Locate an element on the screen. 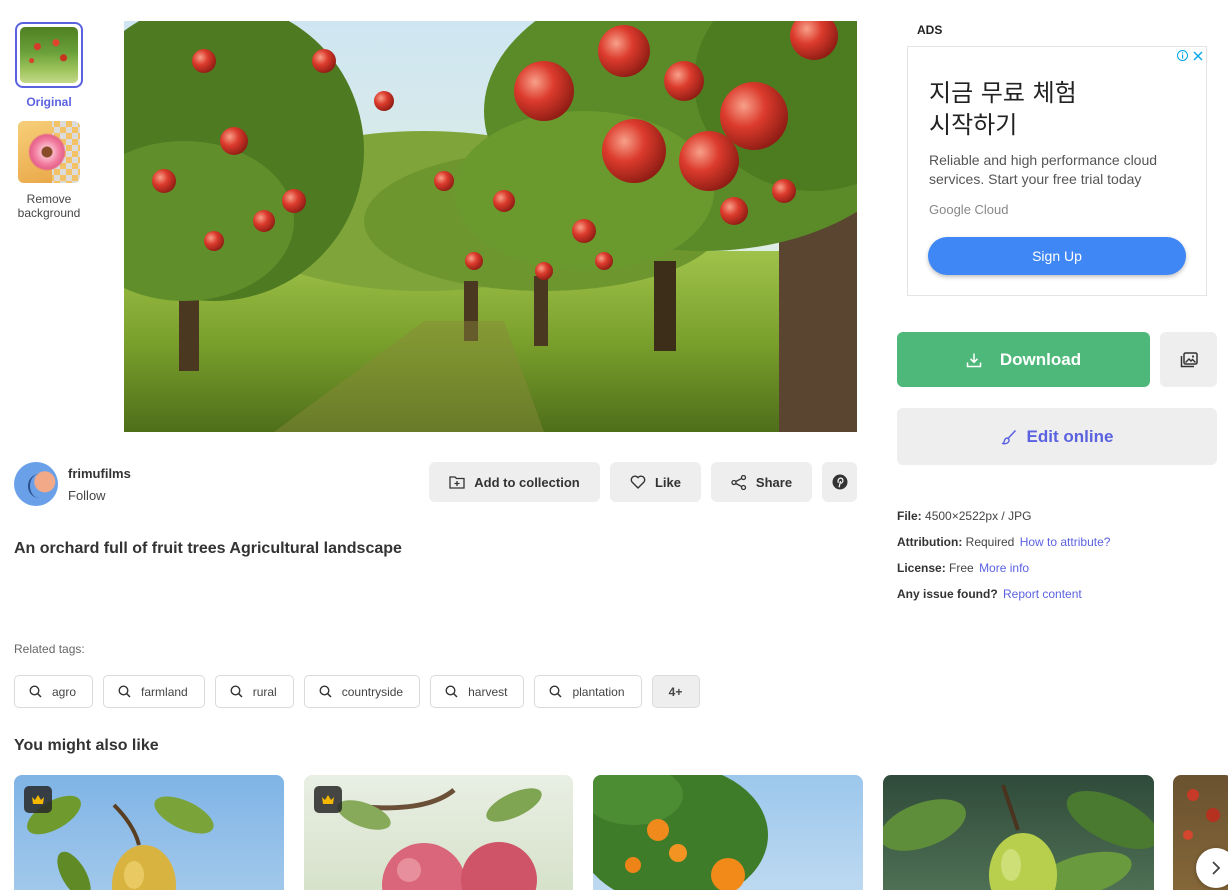 Image resolution: width=1228 pixels, height=890 pixels. add-to-collection-label: Add to collection is located at coordinates (527, 482).